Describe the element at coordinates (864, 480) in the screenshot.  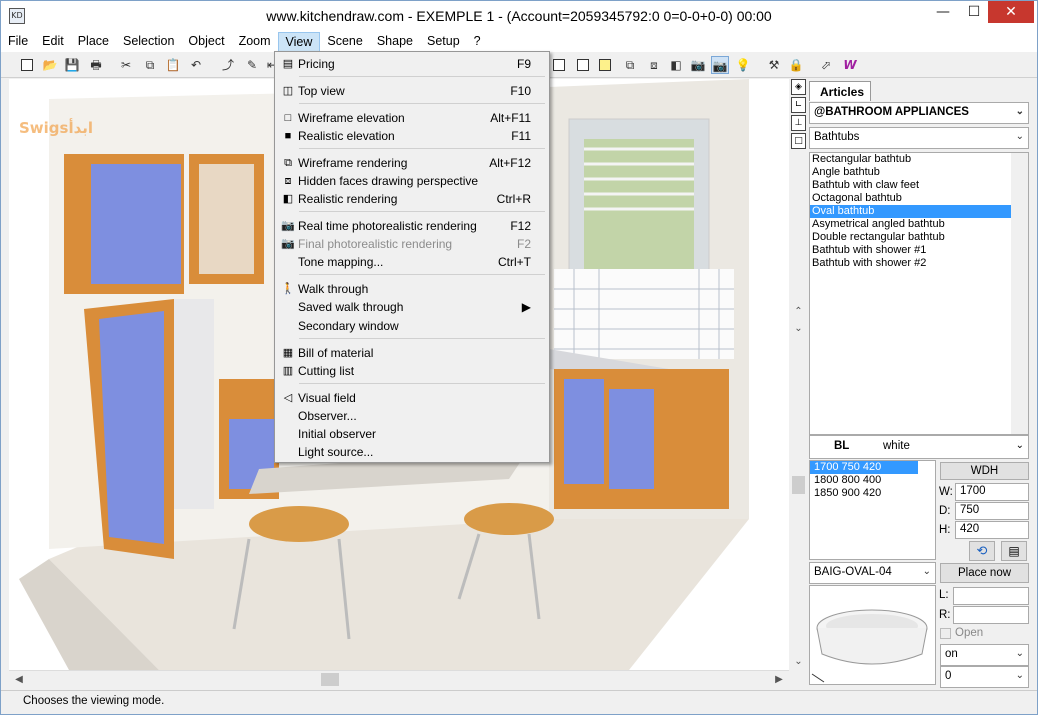
I see `size-item: 1800 800 400` at that location.